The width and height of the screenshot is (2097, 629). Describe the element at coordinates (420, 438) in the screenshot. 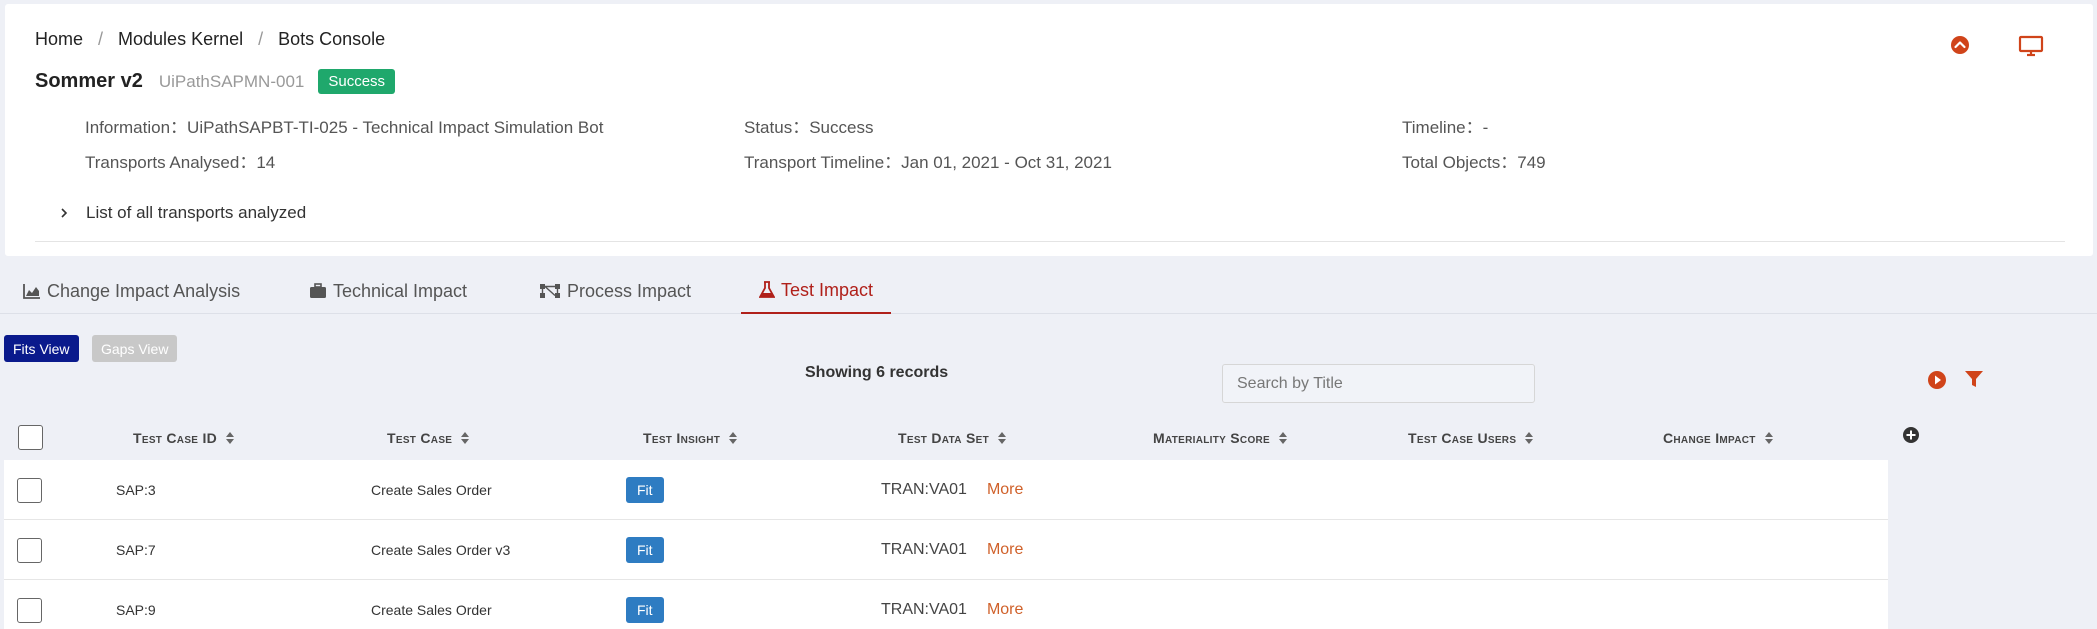

I see `column-header-label: Test Case` at that location.